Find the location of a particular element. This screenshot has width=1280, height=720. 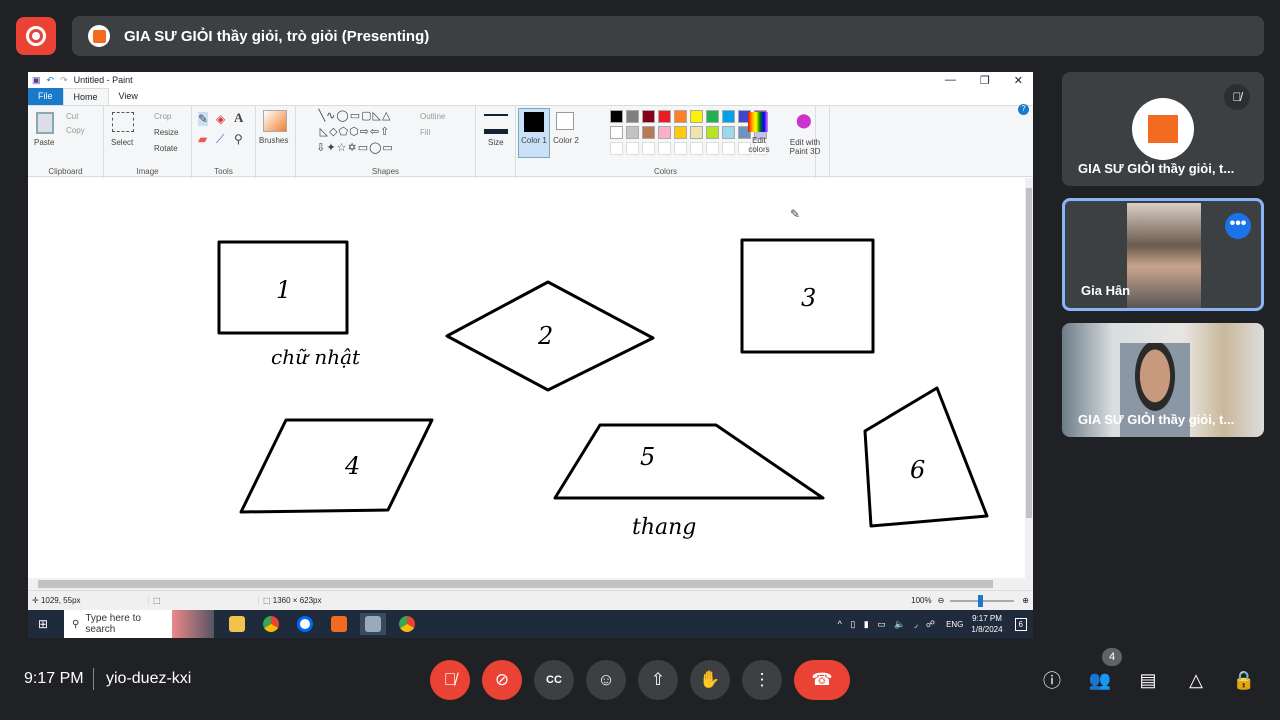

colors-group: Color 1 Color 2 Edit colors Colors is located at coordinates (666, 142).